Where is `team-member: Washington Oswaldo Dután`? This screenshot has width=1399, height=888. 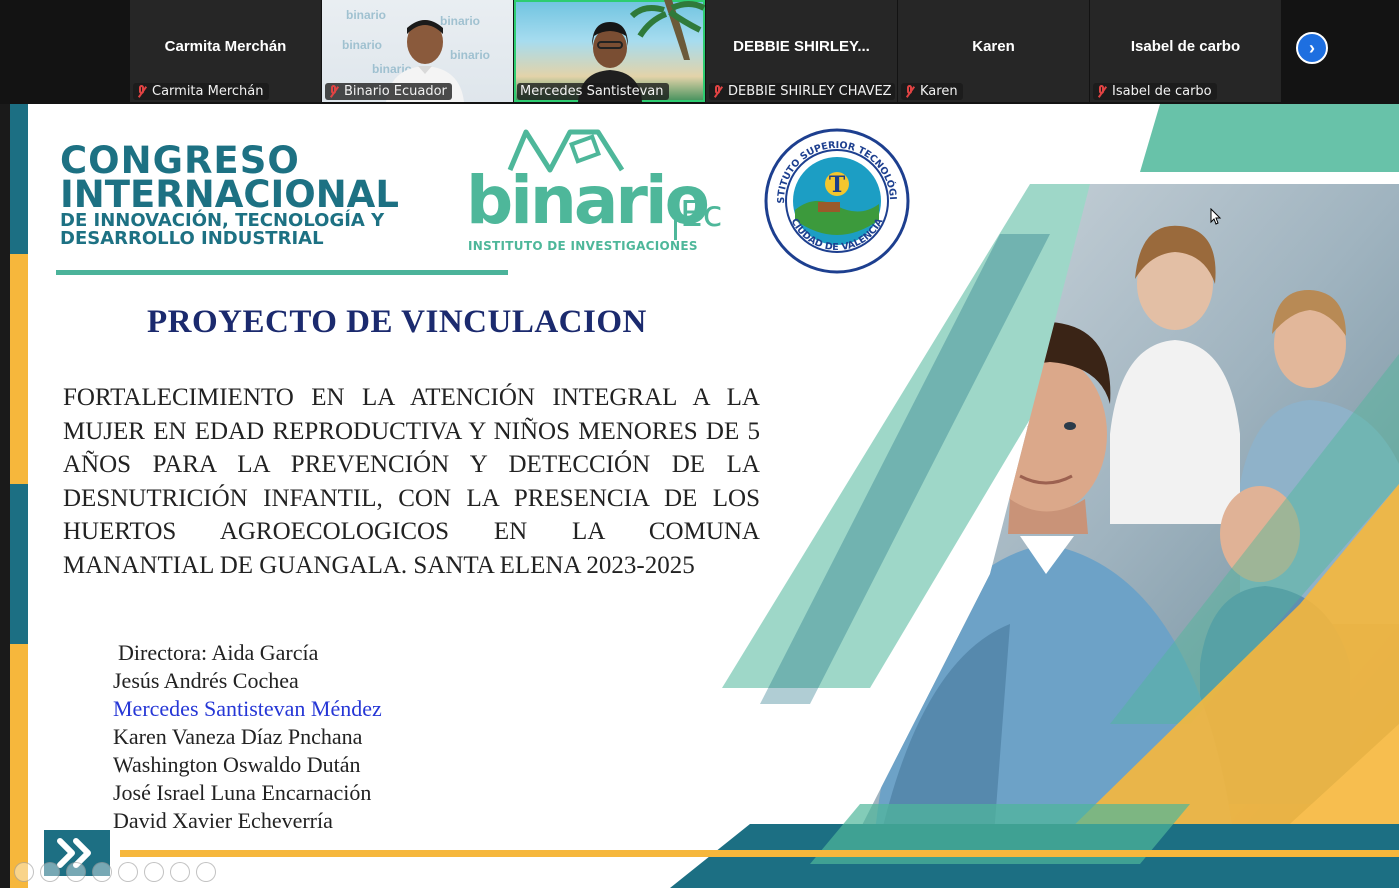
team-member: Washington Oswaldo Dután is located at coordinates (237, 764).